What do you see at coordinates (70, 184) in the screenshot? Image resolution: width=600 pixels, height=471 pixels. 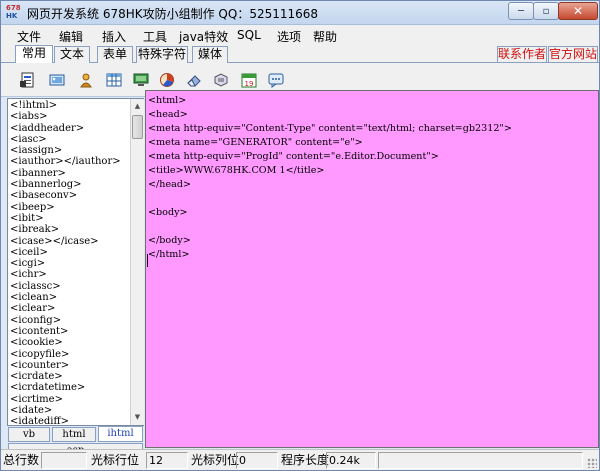 I see `tag-list-item: <ibannerlog>` at bounding box center [70, 184].